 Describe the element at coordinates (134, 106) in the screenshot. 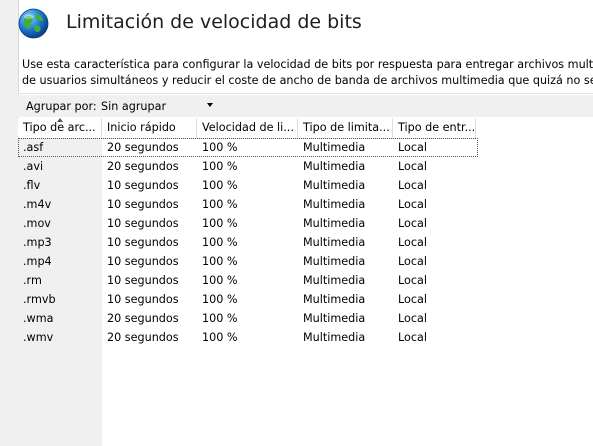

I see `group-by-value: Sin agrupar` at that location.